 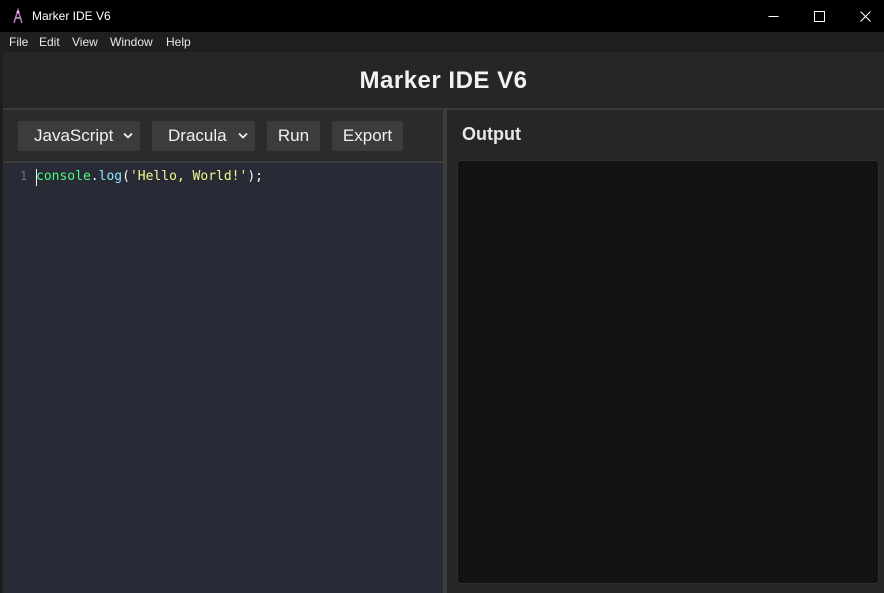 What do you see at coordinates (85, 42) in the screenshot?
I see `menu-view: View` at bounding box center [85, 42].